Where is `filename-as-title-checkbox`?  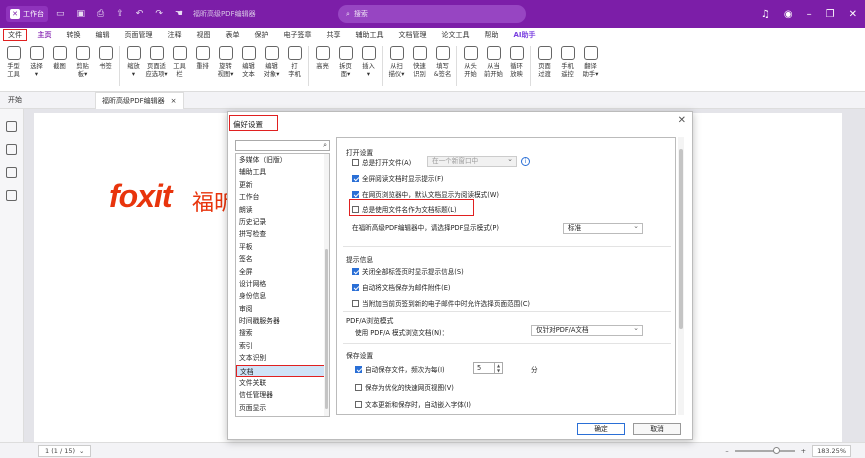 filename-as-title-checkbox is located at coordinates (355, 209).